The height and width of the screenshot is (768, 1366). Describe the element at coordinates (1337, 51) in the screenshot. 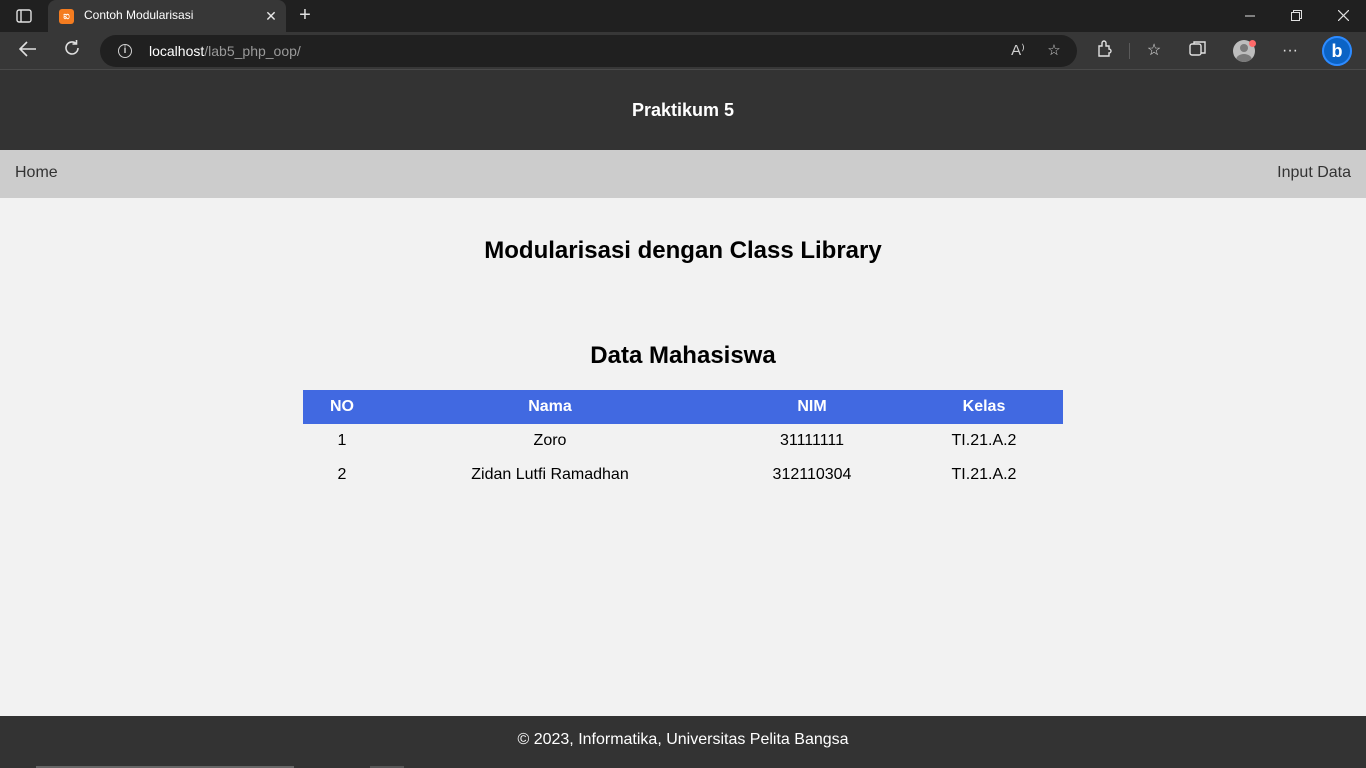

I see `bing-copilot-icon: b` at that location.